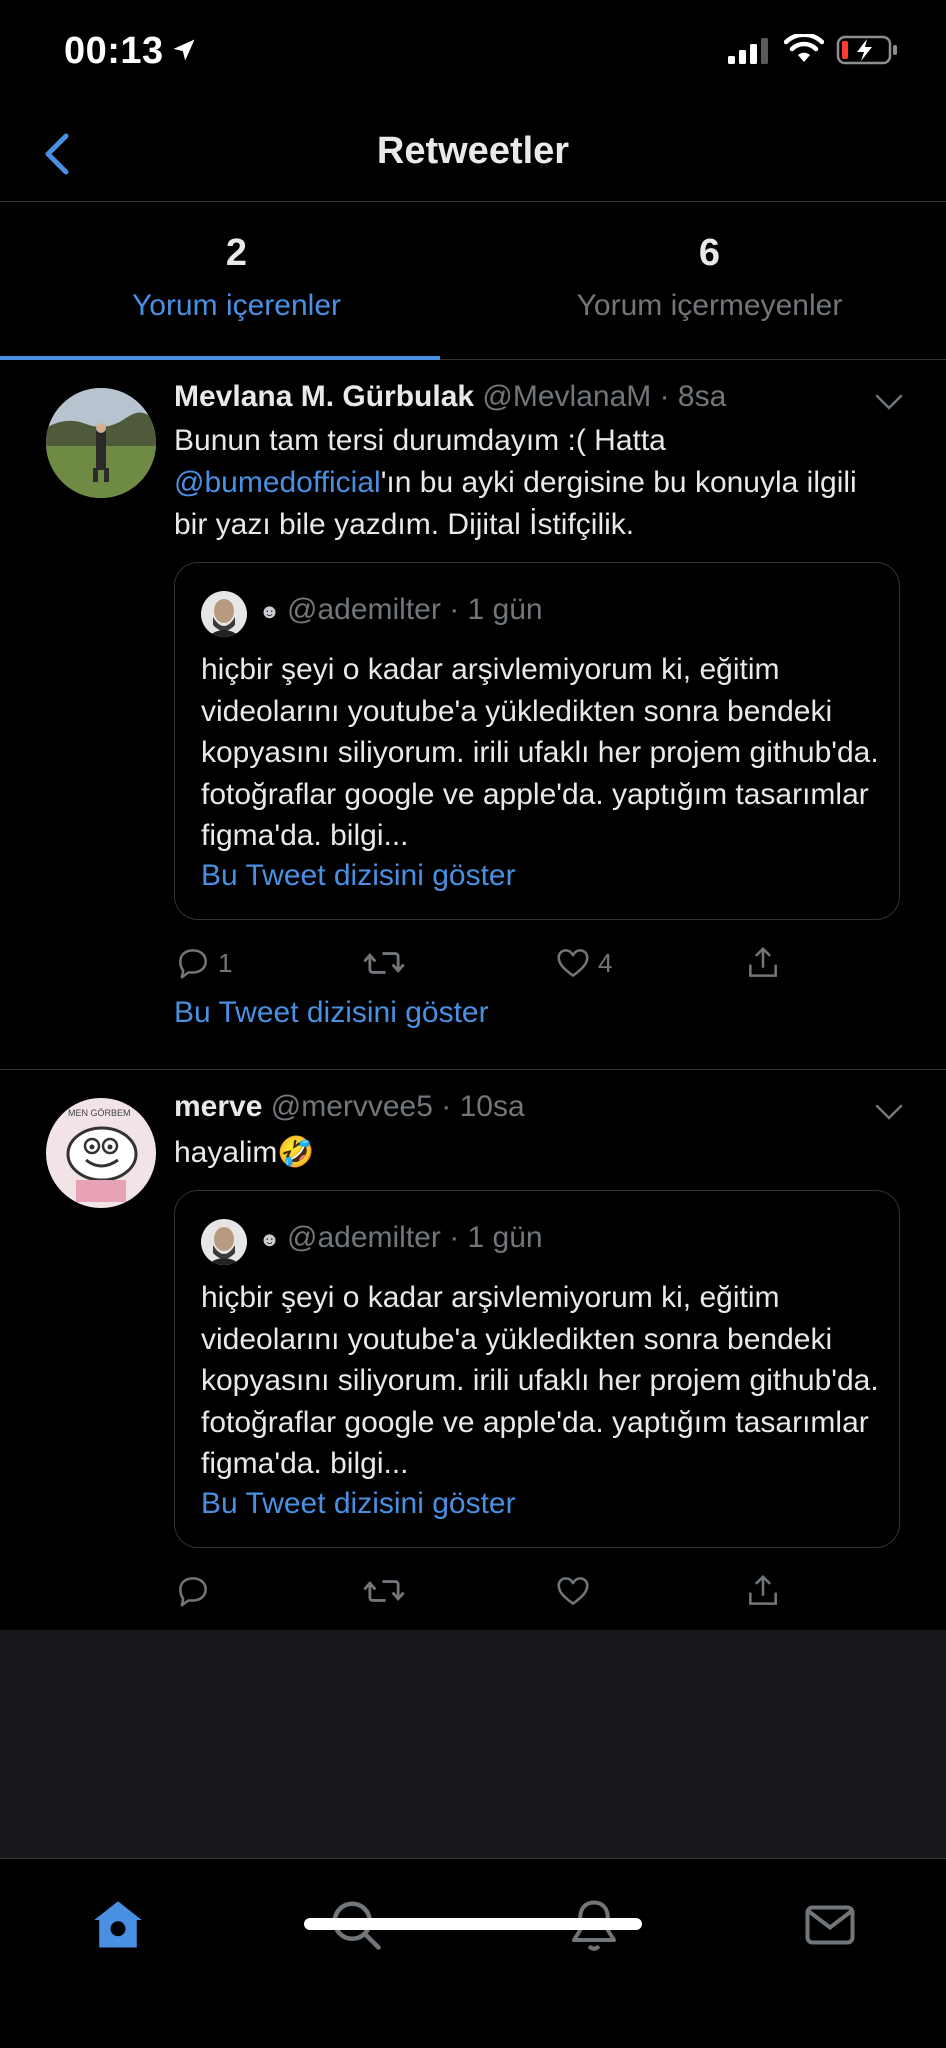 Image resolution: width=946 pixels, height=2048 pixels. I want to click on home-icon, so click(118, 1925).